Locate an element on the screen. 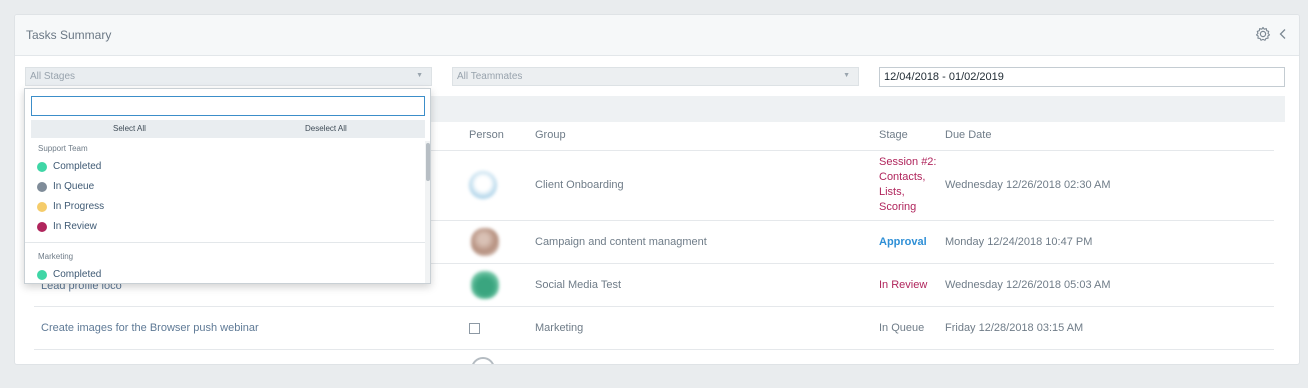 Image resolution: width=1308 pixels, height=388 pixels. stage-label: In Queue is located at coordinates (902, 328).